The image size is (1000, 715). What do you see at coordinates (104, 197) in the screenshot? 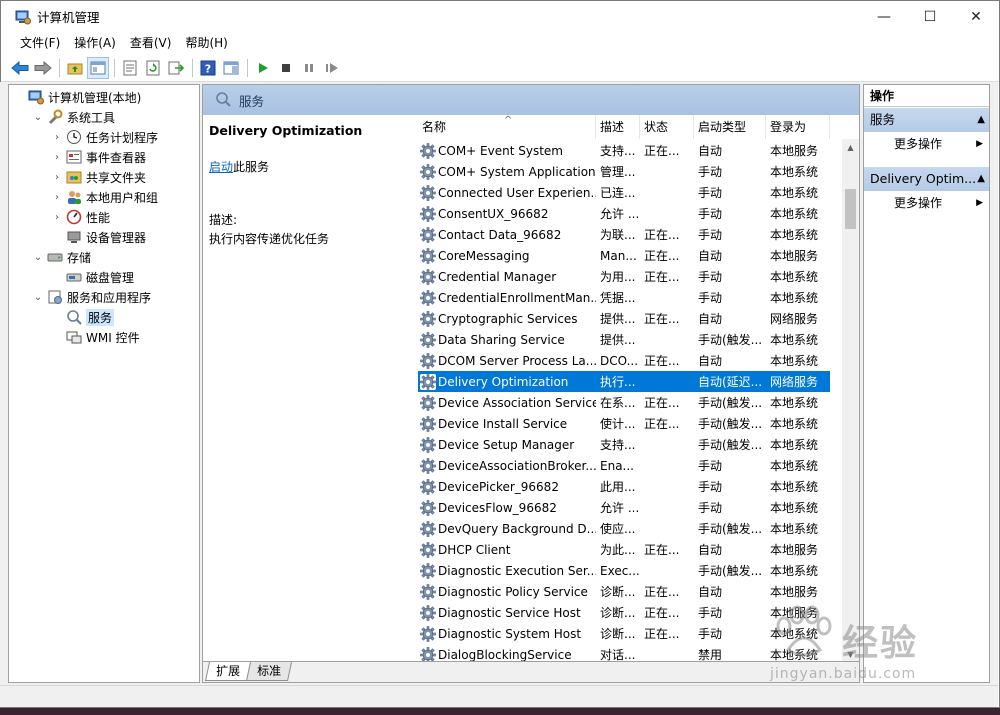
I see `tree-item-local-users: › 本地用户和组` at bounding box center [104, 197].